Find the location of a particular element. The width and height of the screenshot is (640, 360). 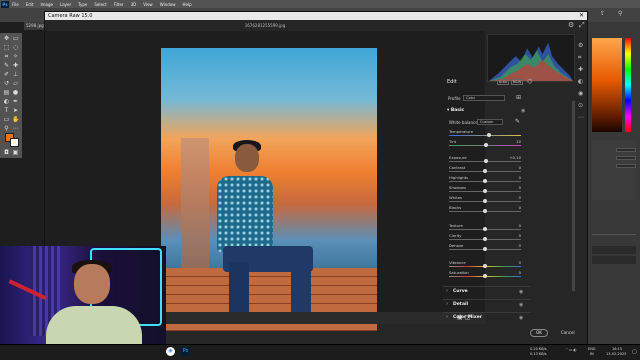

slider-saturation: Saturation 0 is located at coordinates (486, 275).